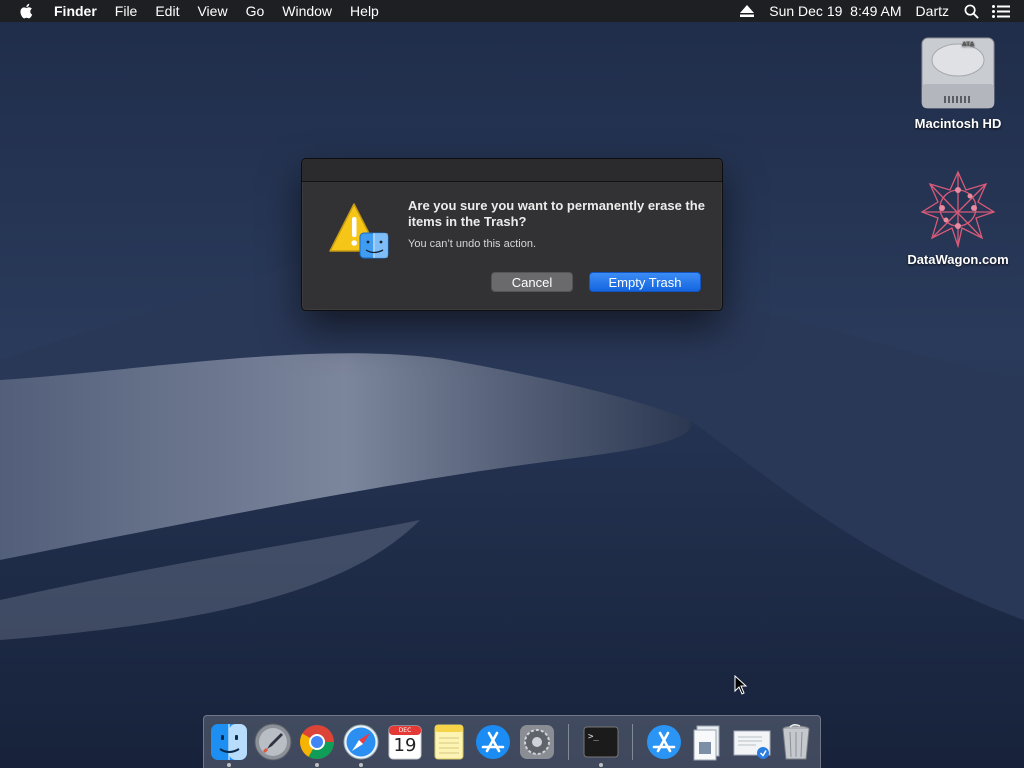 This screenshot has height=768, width=1024. I want to click on svg-text: ATA, so click(968, 44).